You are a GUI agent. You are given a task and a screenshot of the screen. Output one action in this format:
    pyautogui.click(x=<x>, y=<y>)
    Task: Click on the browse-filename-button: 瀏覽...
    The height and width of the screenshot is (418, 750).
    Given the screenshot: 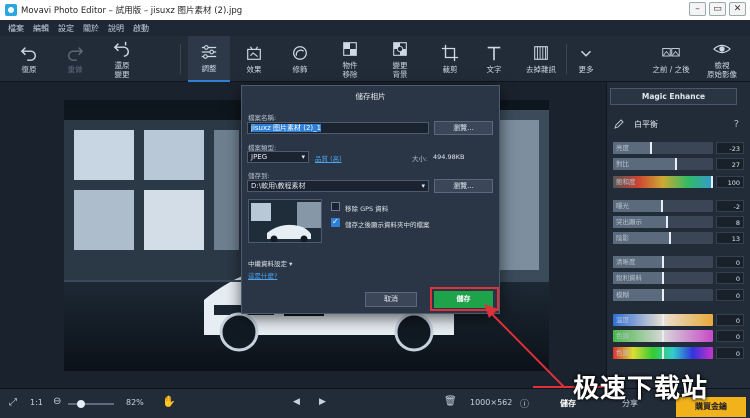 What is the action you would take?
    pyautogui.click(x=463, y=128)
    